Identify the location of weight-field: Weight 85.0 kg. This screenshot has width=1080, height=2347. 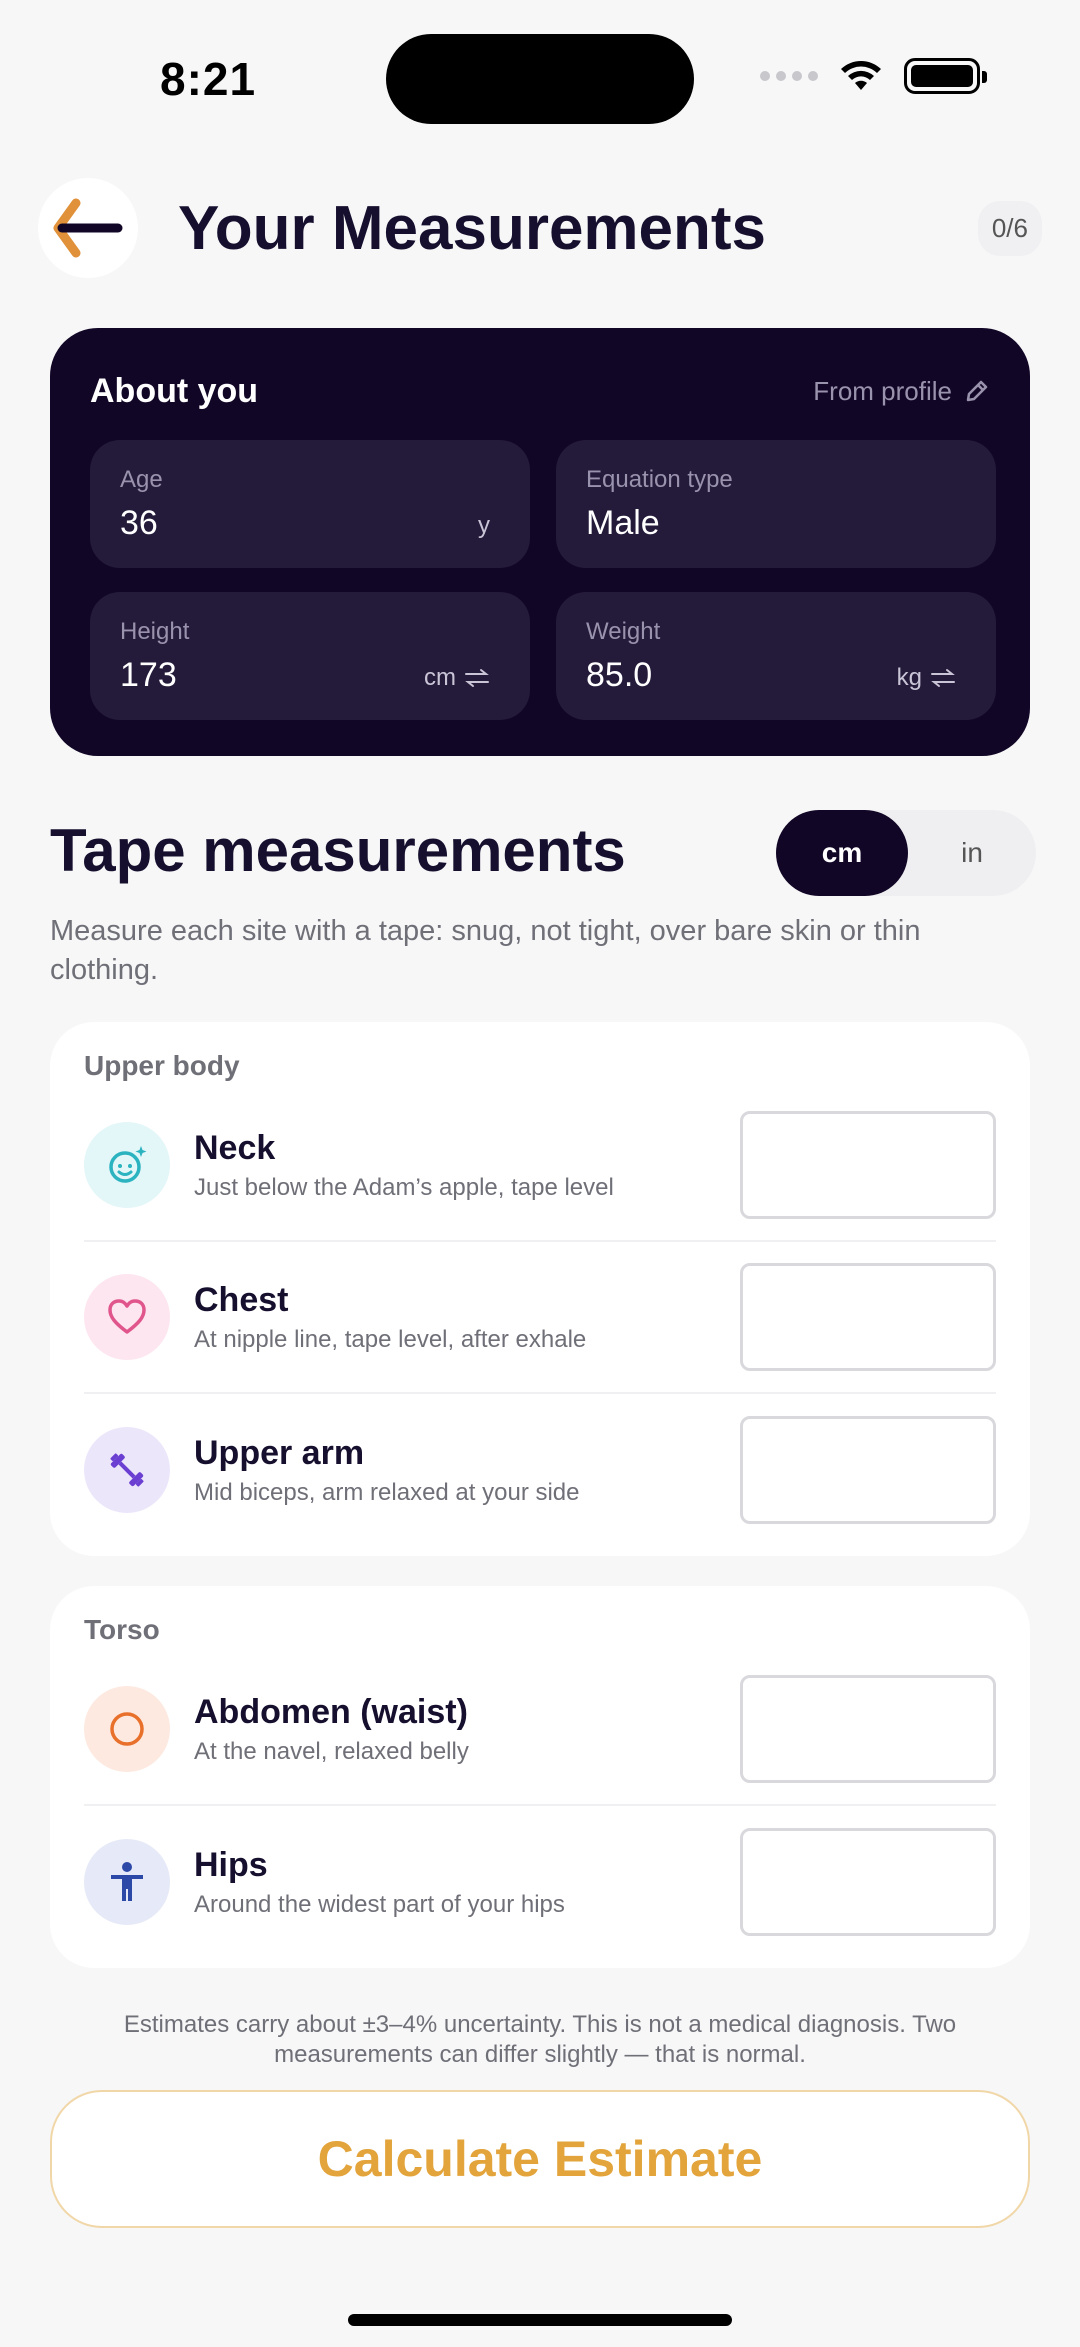
(776, 656).